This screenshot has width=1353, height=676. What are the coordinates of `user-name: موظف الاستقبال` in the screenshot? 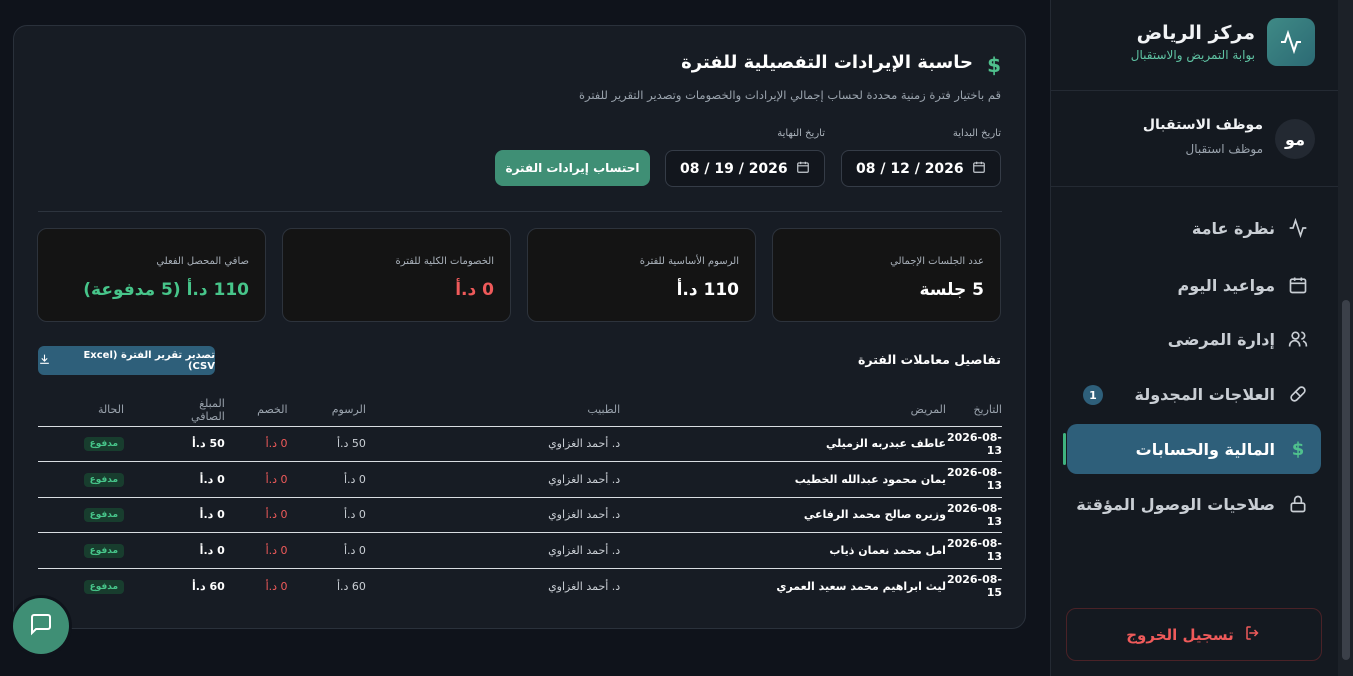 It's located at (1202, 125).